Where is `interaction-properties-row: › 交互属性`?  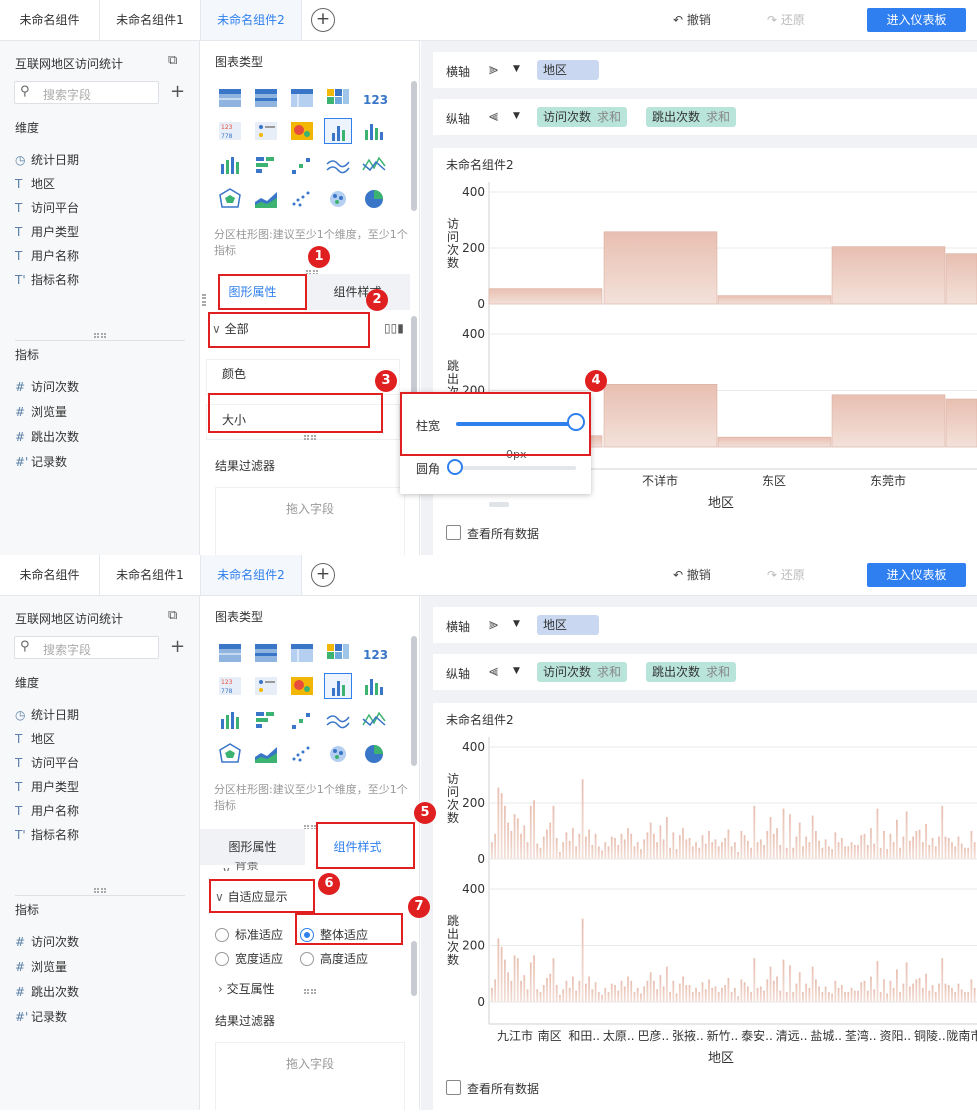
interaction-properties-row: › 交互属性 is located at coordinates (323, 988).